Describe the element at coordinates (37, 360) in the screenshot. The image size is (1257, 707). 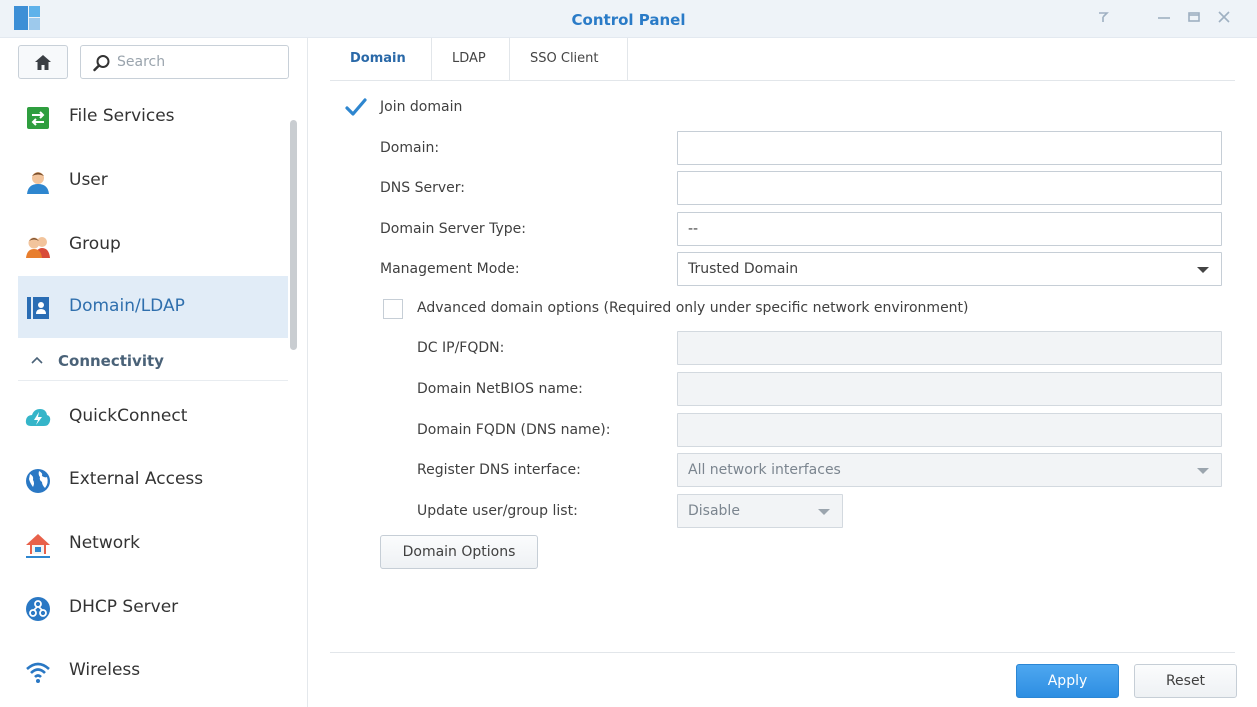
I see `chevron-up-icon` at that location.